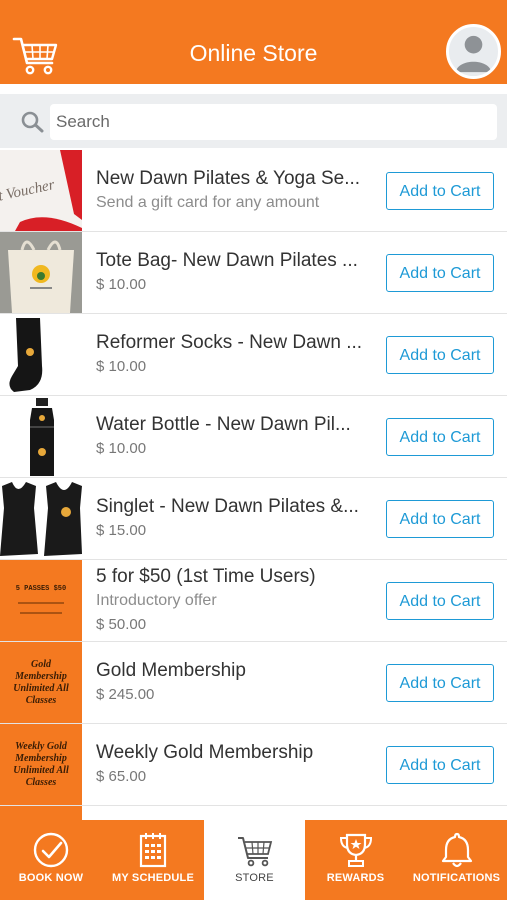 The image size is (507, 900). Describe the element at coordinates (153, 878) in the screenshot. I see `tab-label: MY SCHEDULE` at that location.